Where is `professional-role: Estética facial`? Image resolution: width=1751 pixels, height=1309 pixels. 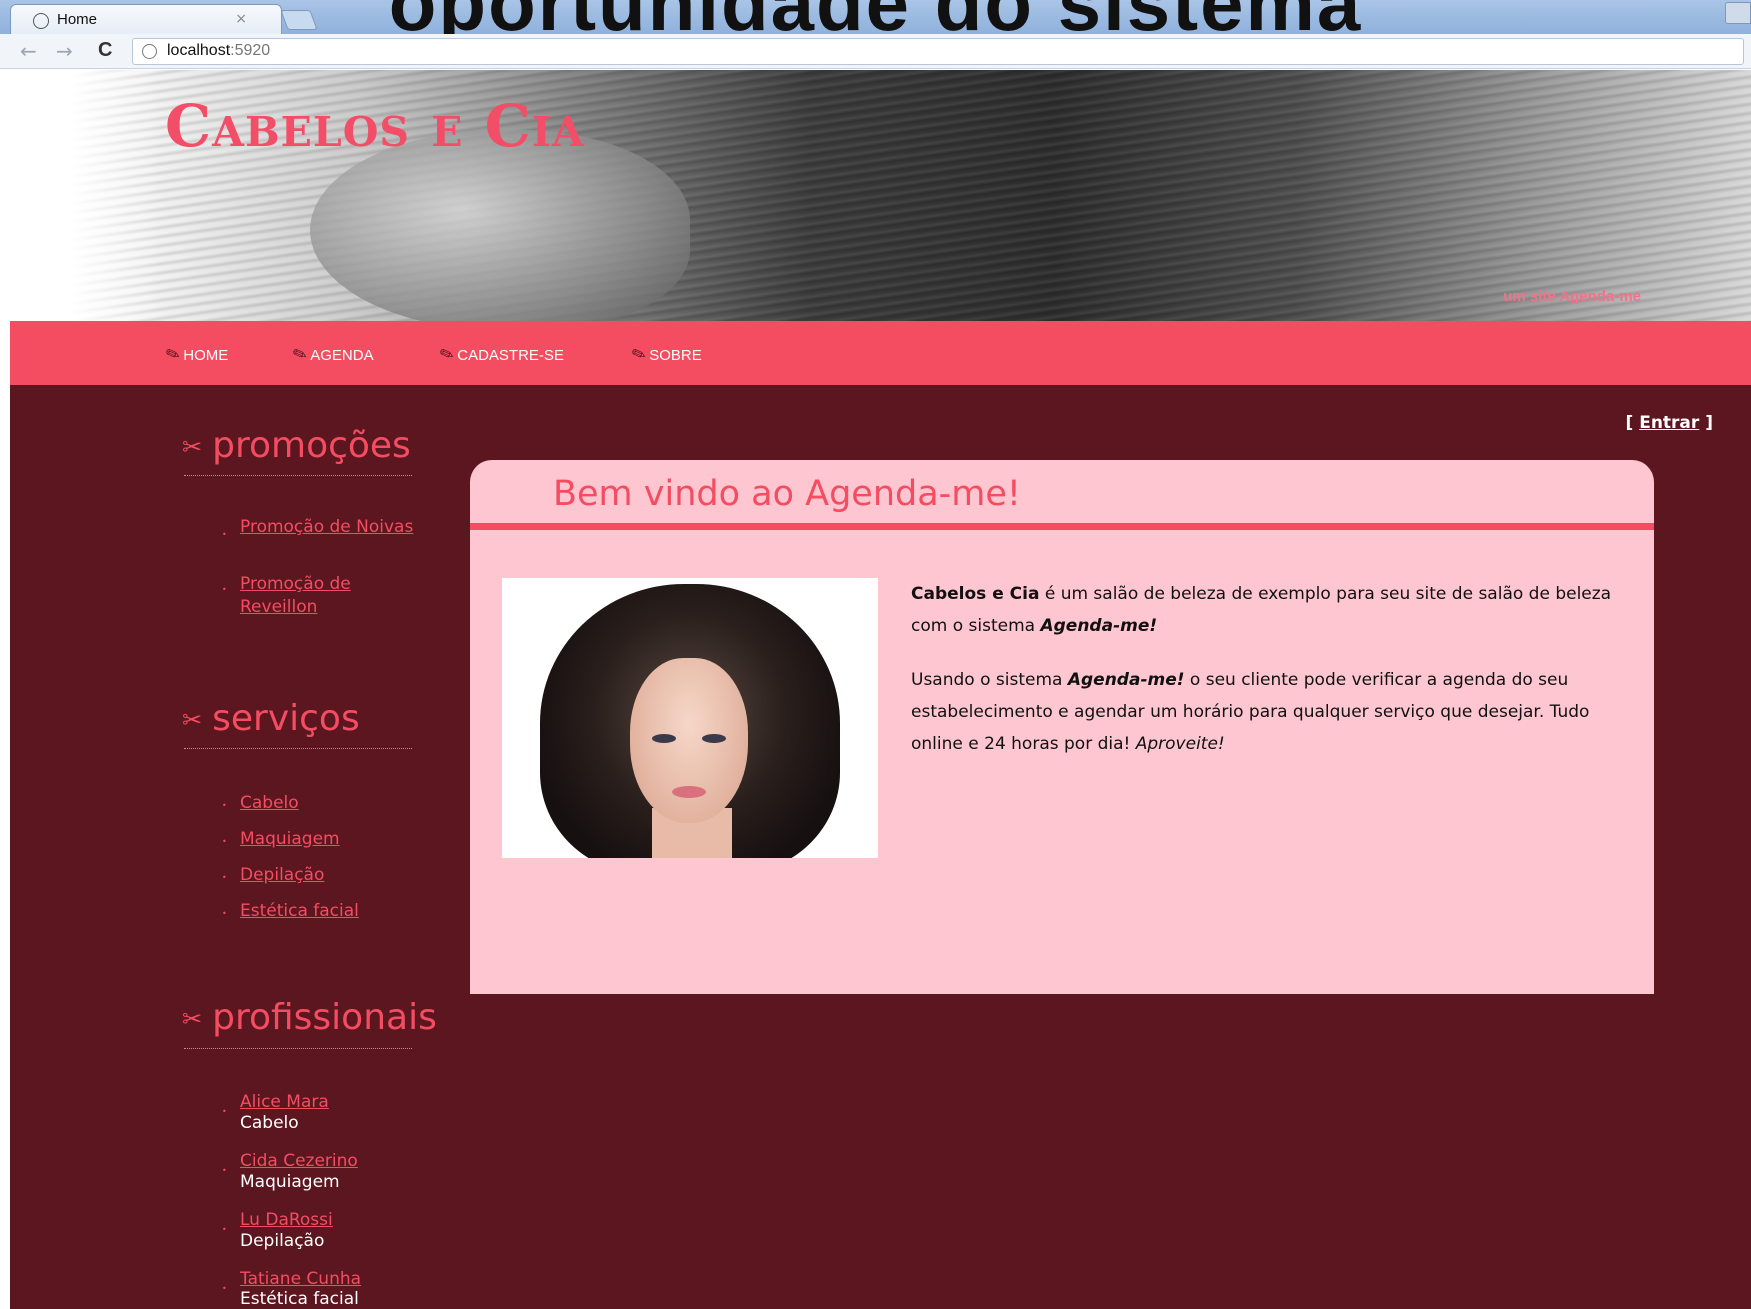 professional-role: Estética facial is located at coordinates (299, 1299).